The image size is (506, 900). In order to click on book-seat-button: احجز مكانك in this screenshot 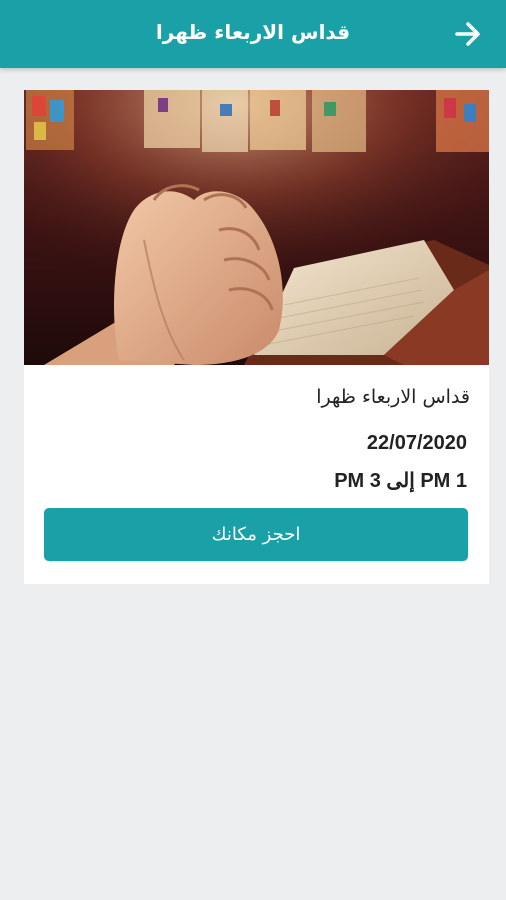, I will do `click(256, 534)`.